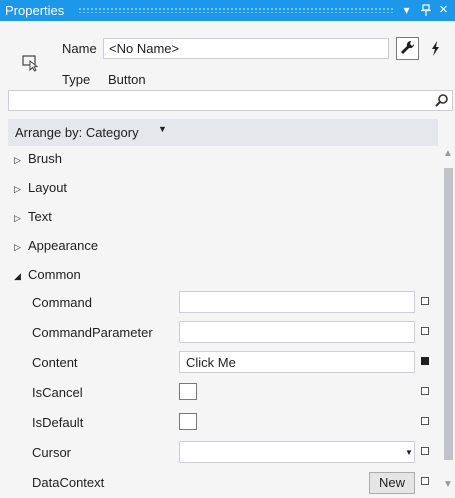  What do you see at coordinates (297, 302) in the screenshot?
I see `command-input` at bounding box center [297, 302].